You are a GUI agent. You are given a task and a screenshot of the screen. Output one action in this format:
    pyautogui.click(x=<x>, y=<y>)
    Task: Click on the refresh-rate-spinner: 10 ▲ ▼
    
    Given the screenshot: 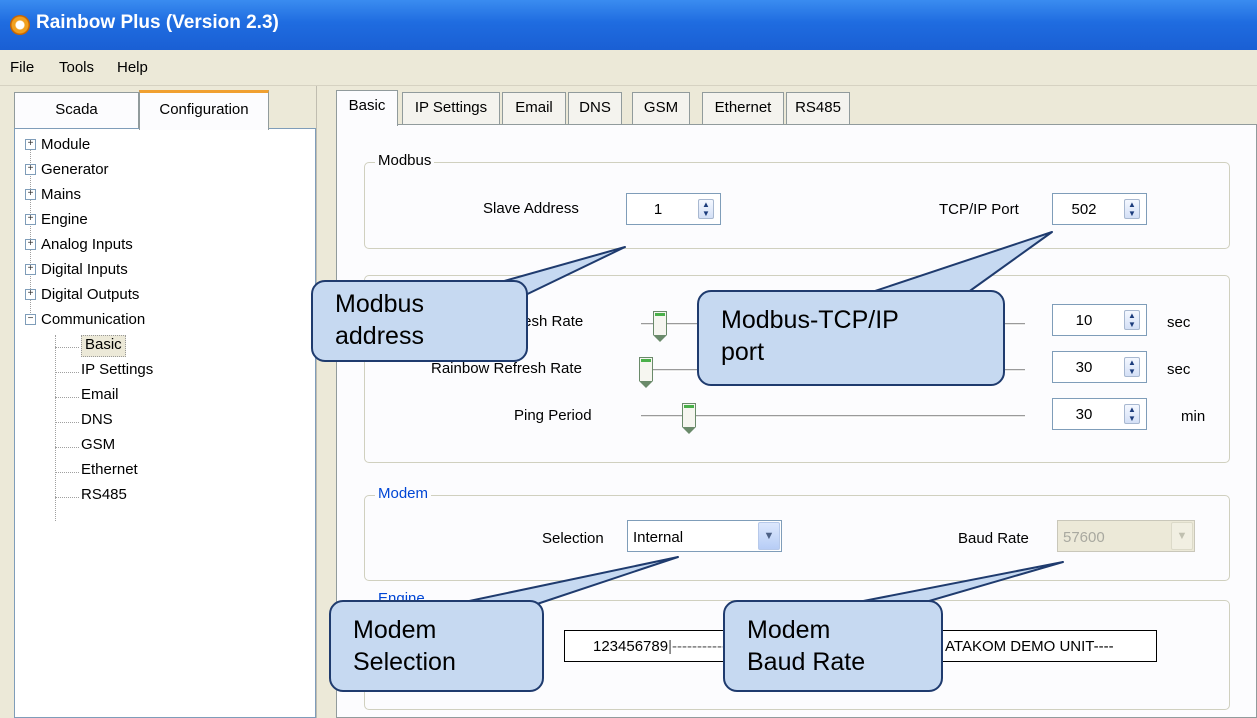 What is the action you would take?
    pyautogui.click(x=1099, y=320)
    